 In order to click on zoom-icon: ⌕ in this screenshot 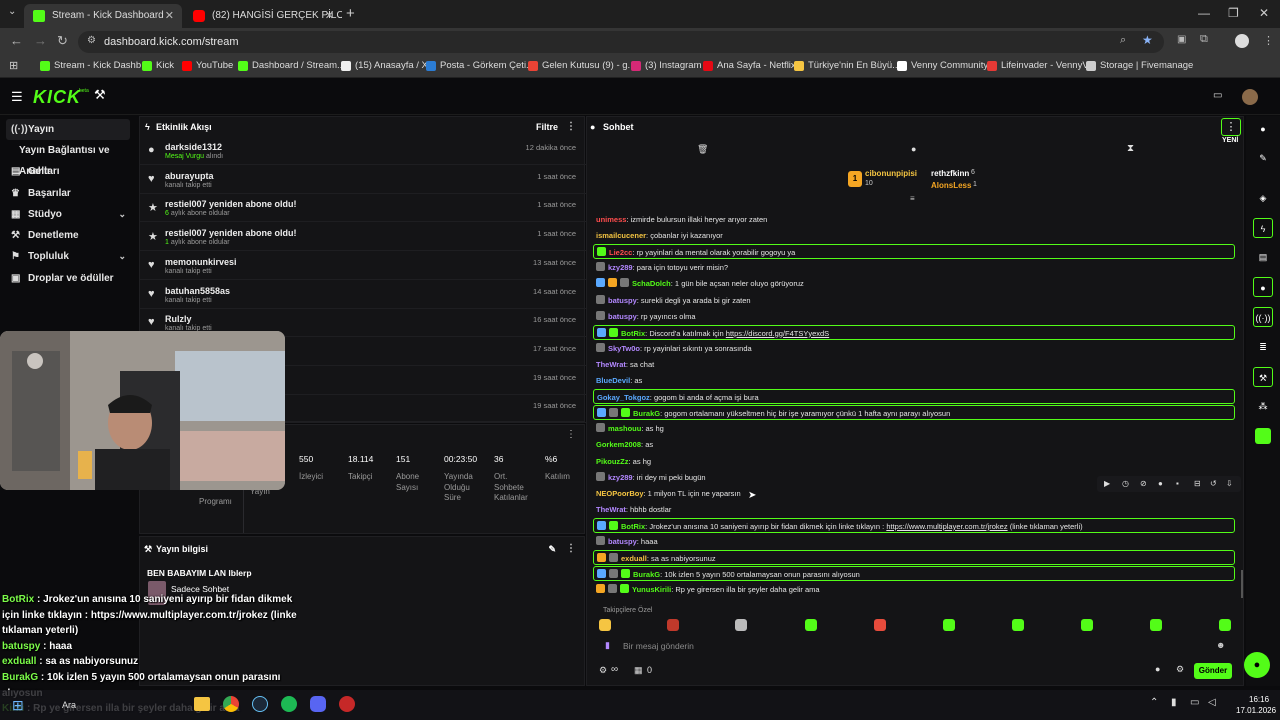, I will do `click(1123, 40)`.